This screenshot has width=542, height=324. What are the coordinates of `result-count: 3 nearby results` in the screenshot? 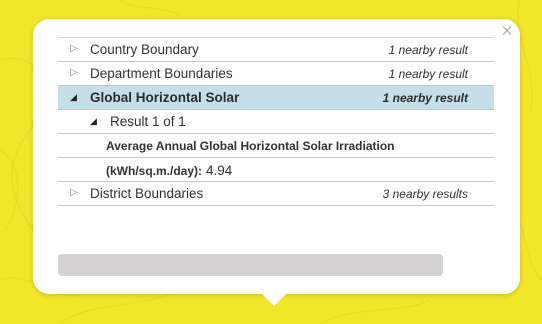 It's located at (425, 194).